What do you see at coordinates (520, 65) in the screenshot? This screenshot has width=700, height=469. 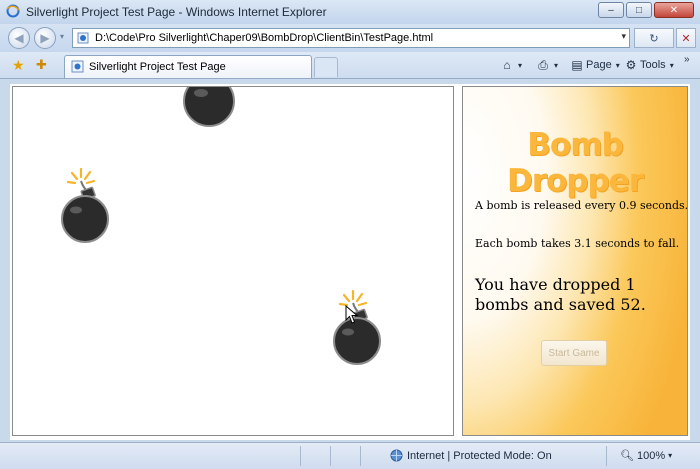 I see `home-dropdown-icon: ▾` at bounding box center [520, 65].